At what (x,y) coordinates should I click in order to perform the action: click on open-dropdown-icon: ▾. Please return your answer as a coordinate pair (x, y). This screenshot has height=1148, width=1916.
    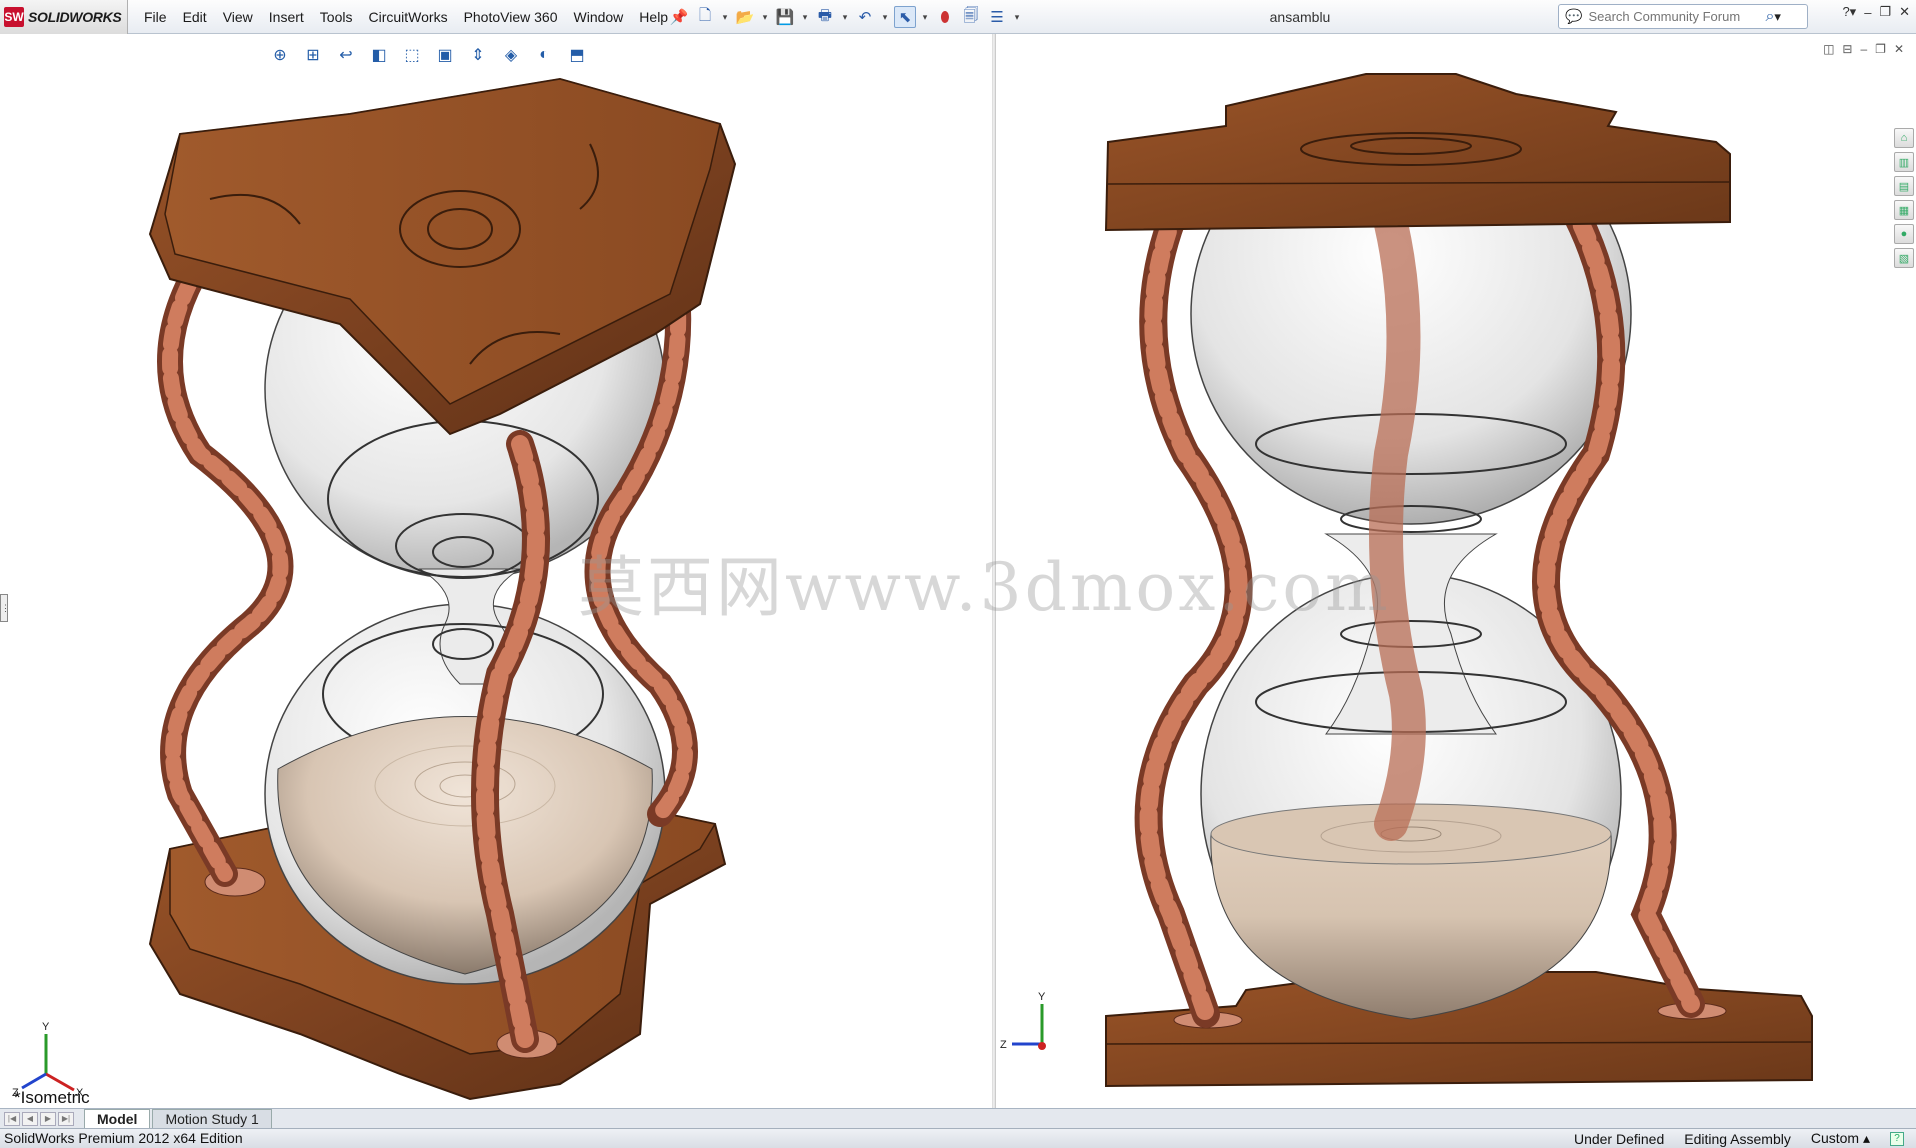
    Looking at the image, I should click on (765, 17).